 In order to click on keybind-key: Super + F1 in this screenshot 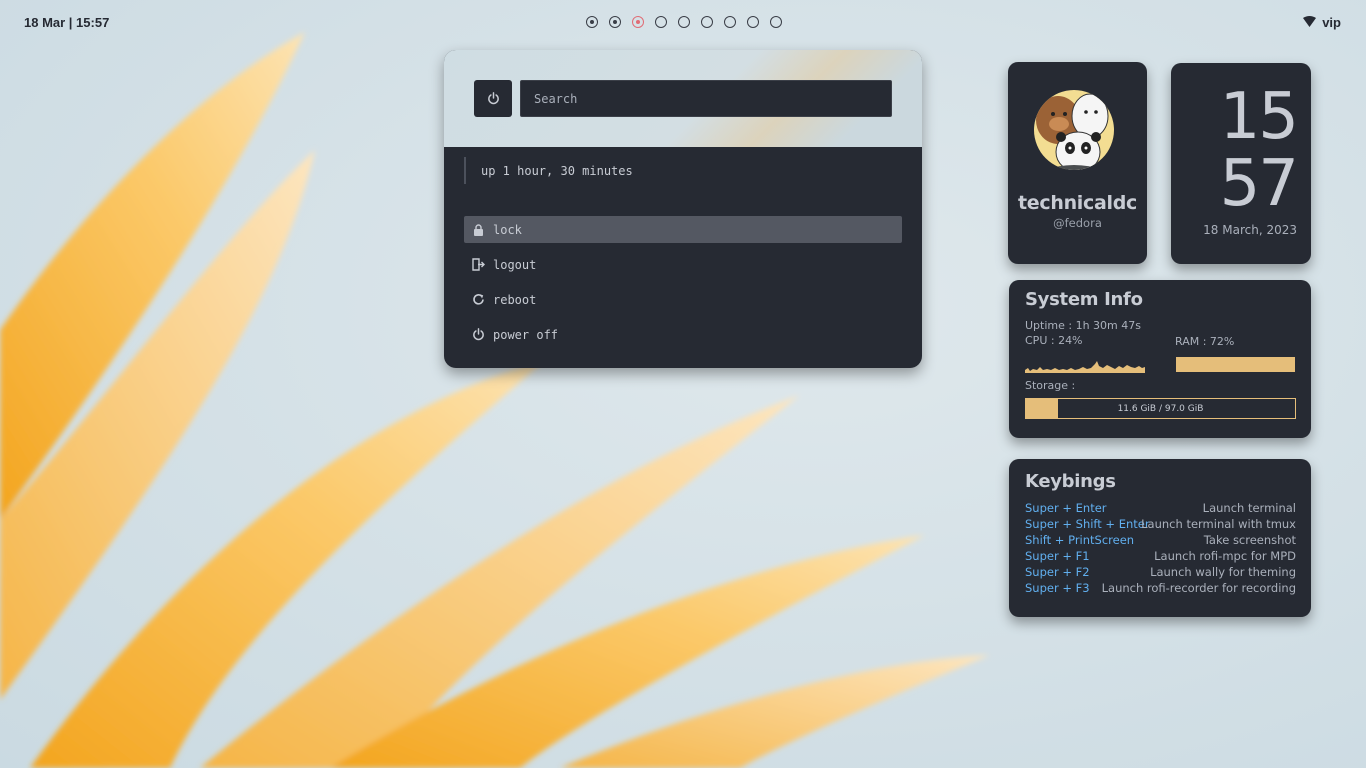, I will do `click(1057, 556)`.